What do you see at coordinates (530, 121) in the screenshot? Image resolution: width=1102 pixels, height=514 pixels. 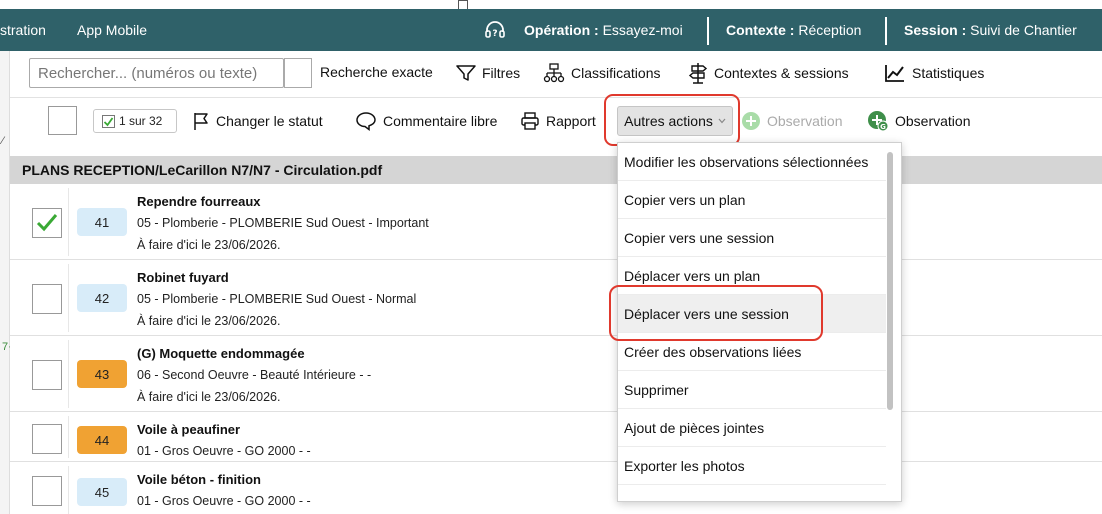 I see `printer-icon` at bounding box center [530, 121].